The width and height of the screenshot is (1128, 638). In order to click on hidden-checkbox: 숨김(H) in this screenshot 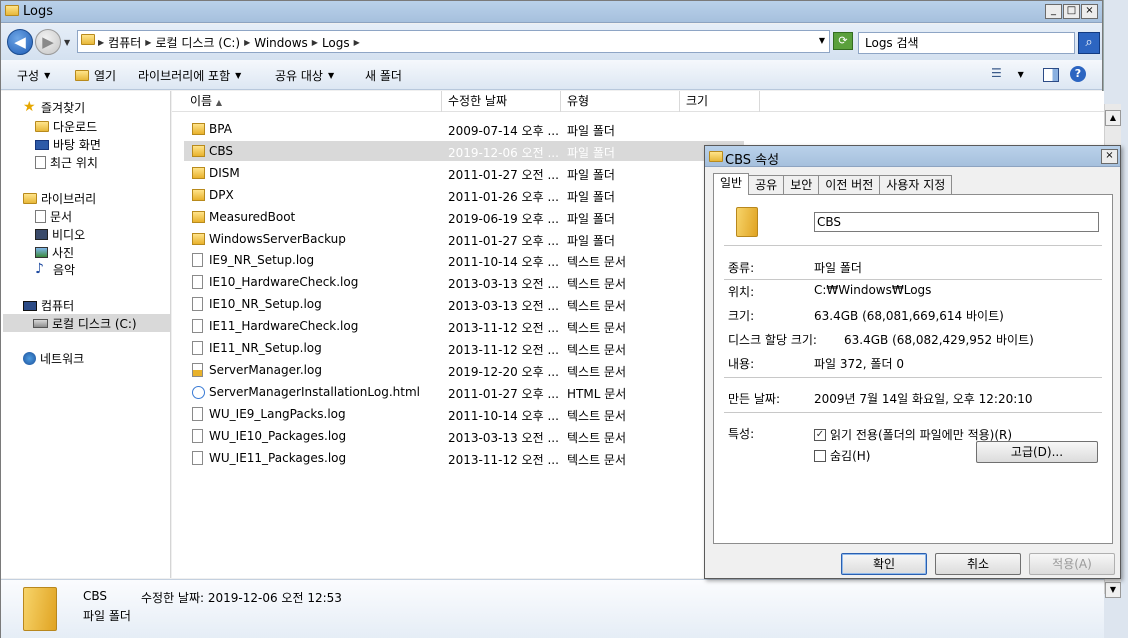, I will do `click(842, 455)`.